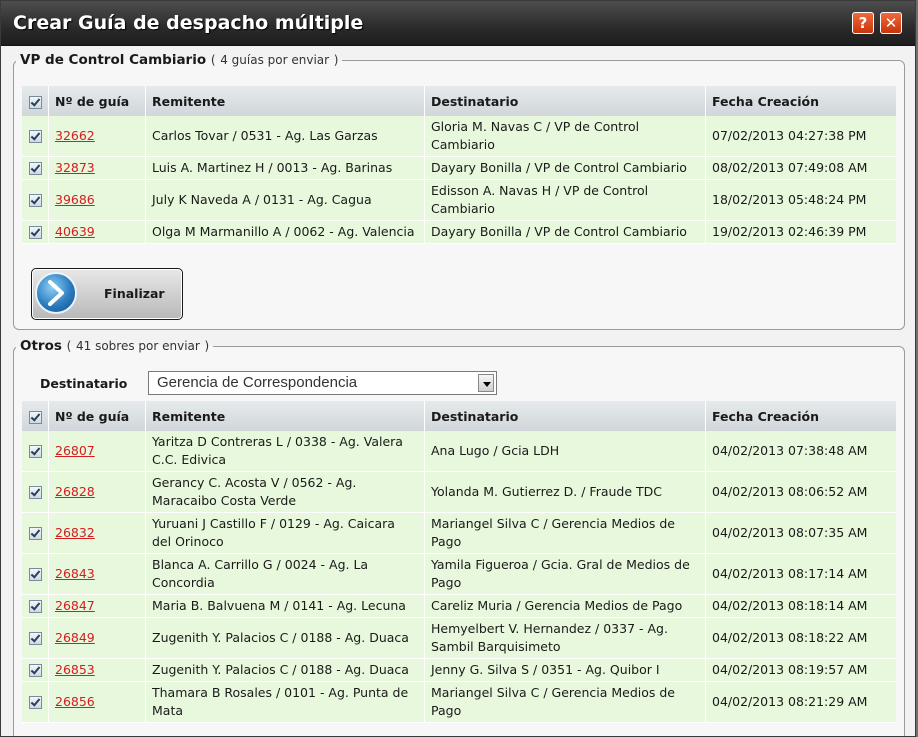  What do you see at coordinates (458, 23) in the screenshot?
I see `title-bar: Crear Guía de despacho múltiple ? ✕` at bounding box center [458, 23].